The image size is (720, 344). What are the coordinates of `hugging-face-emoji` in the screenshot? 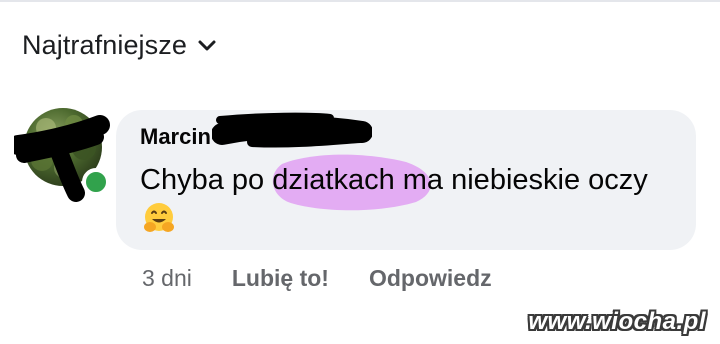 It's located at (159, 218).